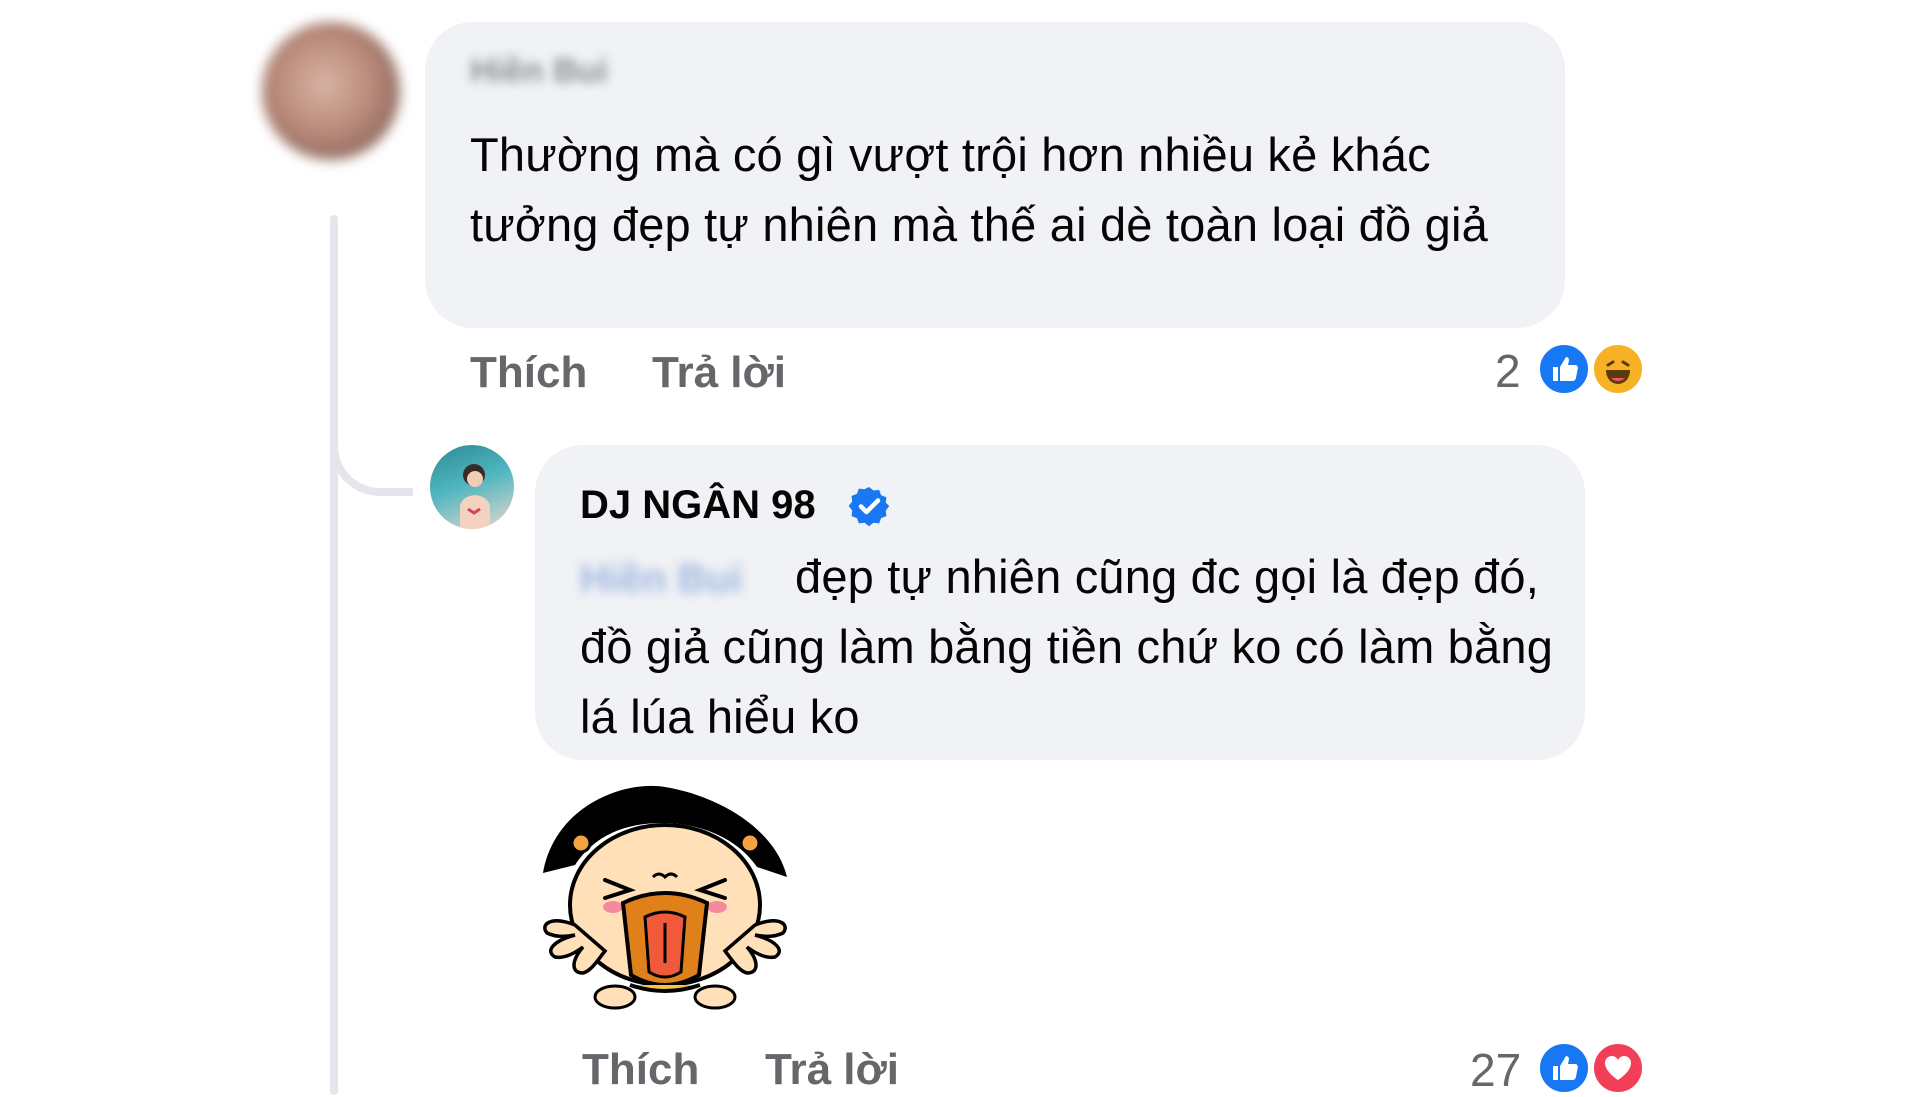  I want to click on thread-line, so click(334, 655).